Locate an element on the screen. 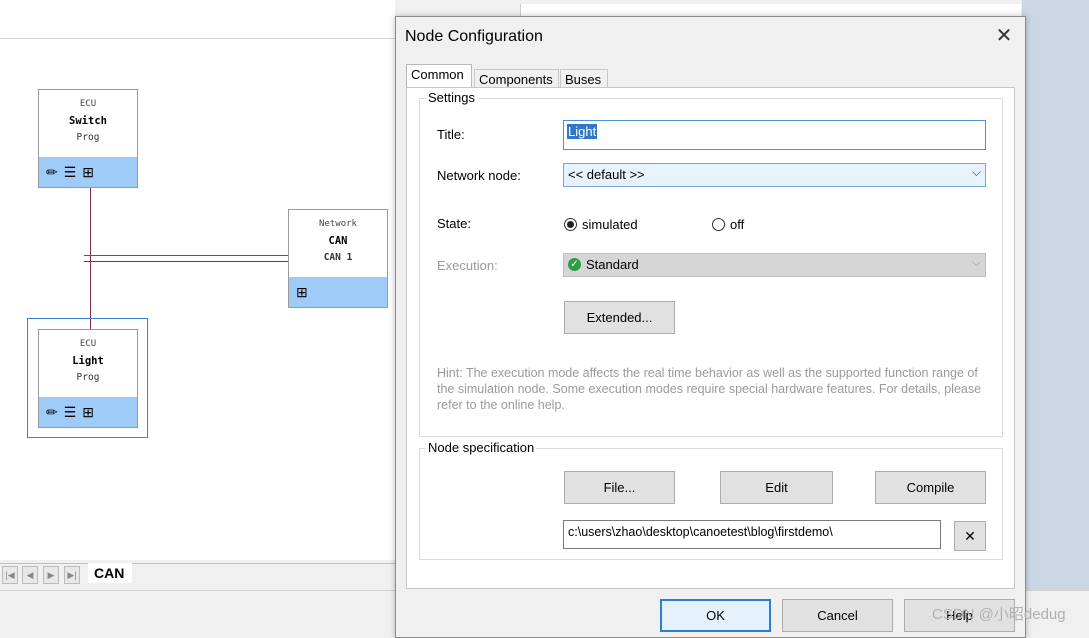  background-workspace is located at coordinates (1055, 295).